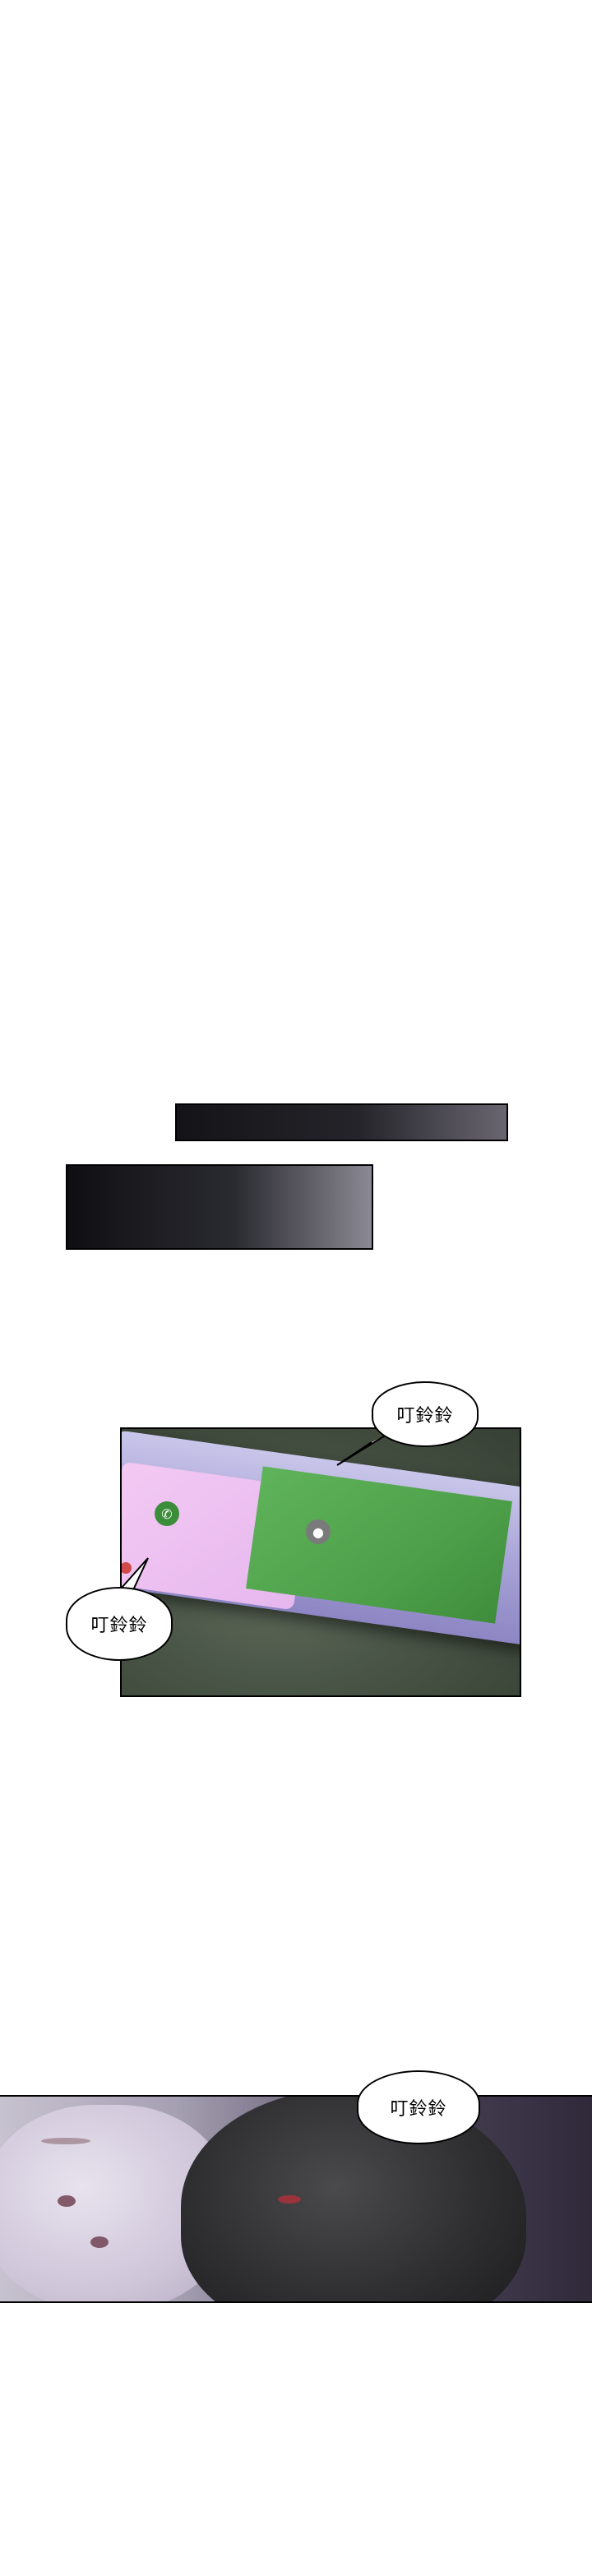 The height and width of the screenshot is (2576, 592). I want to click on sfx-bubble-ring-1: 叮鈴鈴, so click(425, 1414).